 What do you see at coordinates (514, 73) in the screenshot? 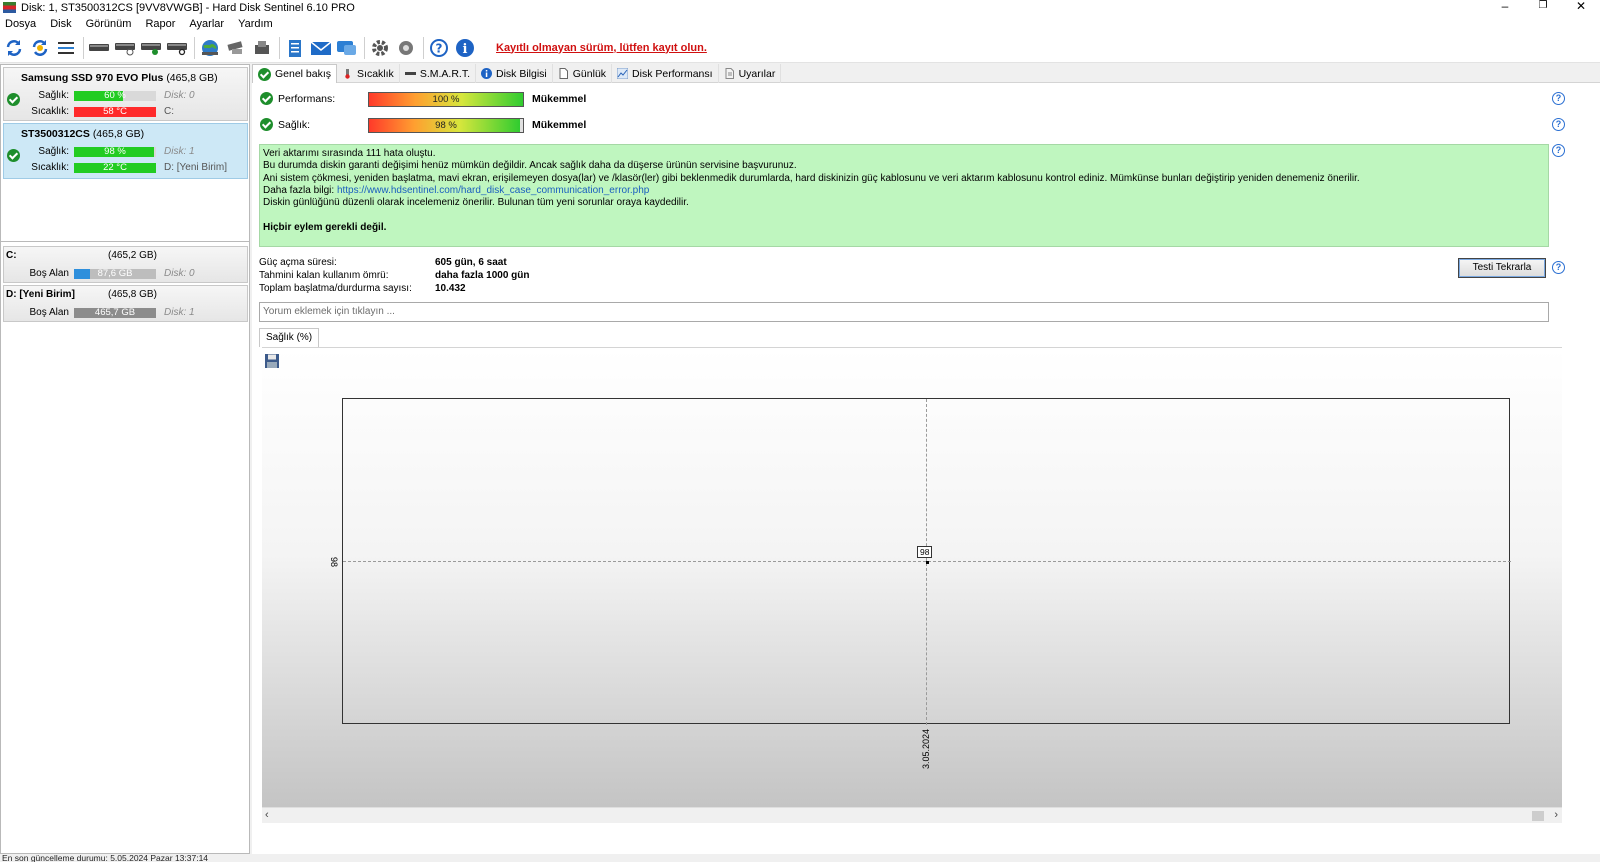
I see `tab-disk-info: Disk Bilgisi` at bounding box center [514, 73].